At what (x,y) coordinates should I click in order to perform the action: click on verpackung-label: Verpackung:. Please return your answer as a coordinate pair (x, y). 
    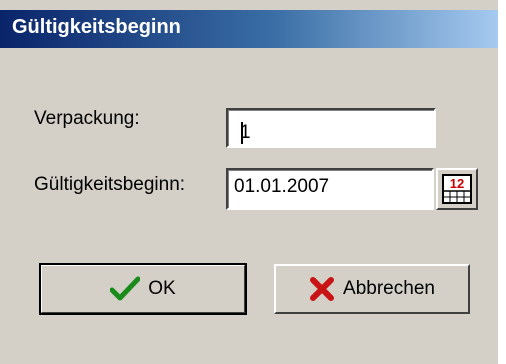
    Looking at the image, I should click on (87, 118).